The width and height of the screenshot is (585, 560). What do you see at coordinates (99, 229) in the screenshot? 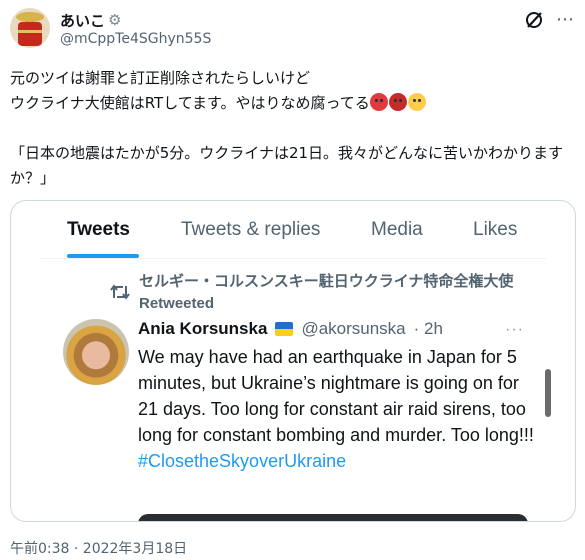
I see `tab-tweets: Tweets` at bounding box center [99, 229].